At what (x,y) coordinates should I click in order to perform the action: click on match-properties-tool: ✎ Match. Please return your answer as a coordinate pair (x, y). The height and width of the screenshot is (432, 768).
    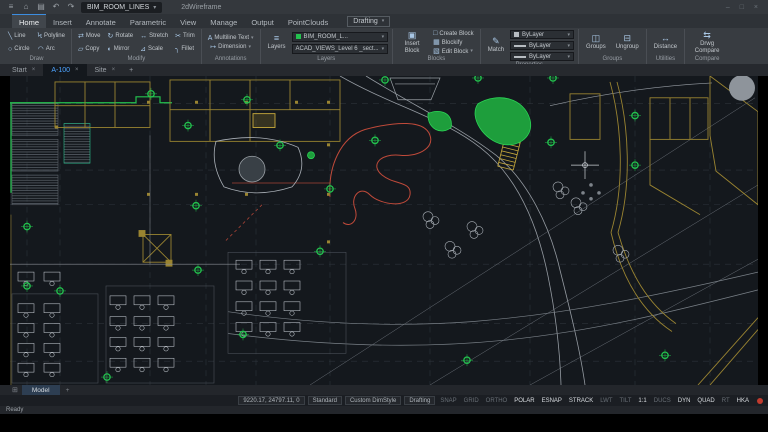
    Looking at the image, I should click on (496, 45).